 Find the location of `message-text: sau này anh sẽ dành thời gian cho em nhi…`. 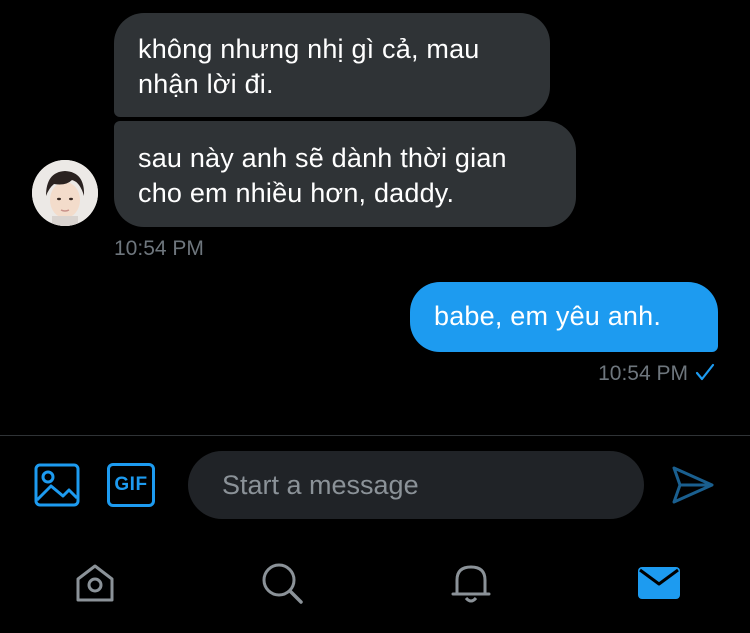

message-text: sau này anh sẽ dành thời gian cho em nhi… is located at coordinates (322, 175).